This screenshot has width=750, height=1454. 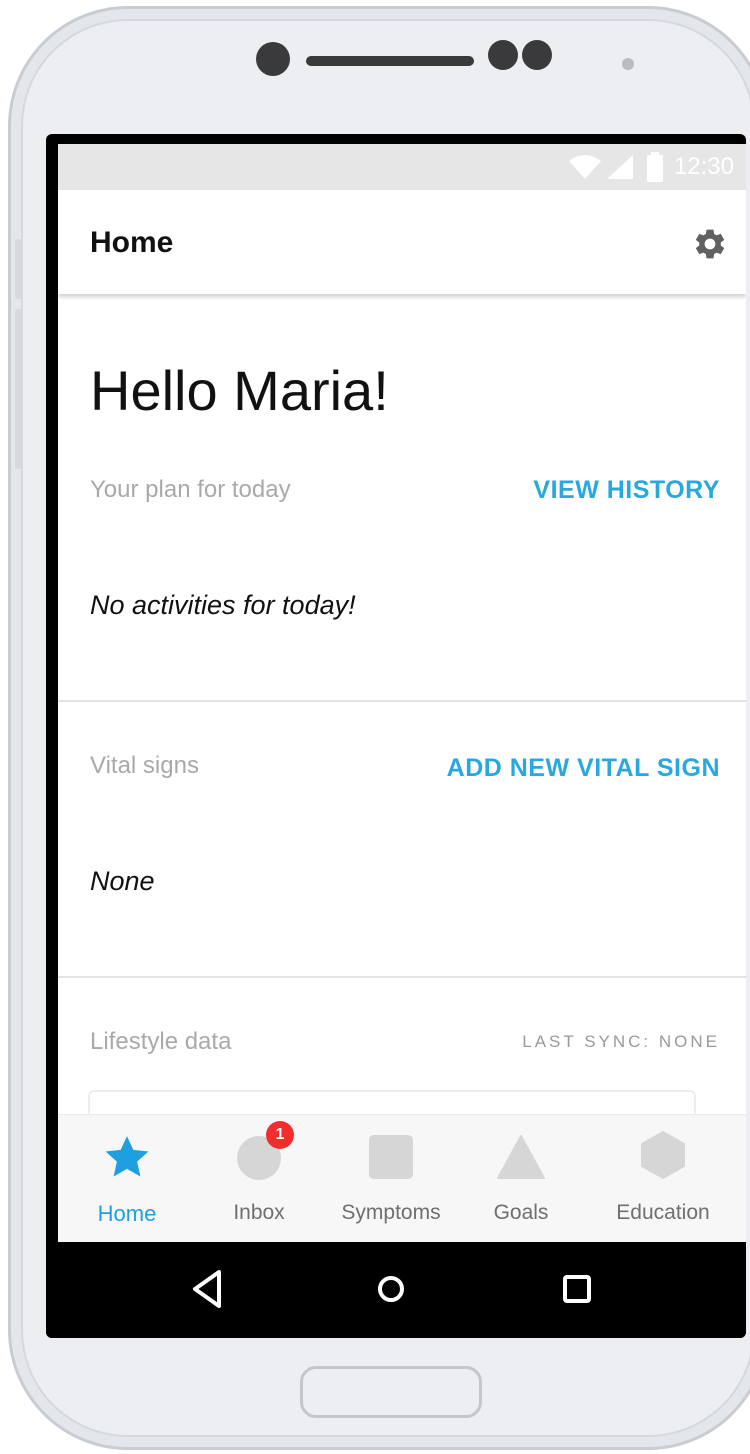 I want to click on nav-label-symptoms: Symptoms, so click(x=391, y=1212).